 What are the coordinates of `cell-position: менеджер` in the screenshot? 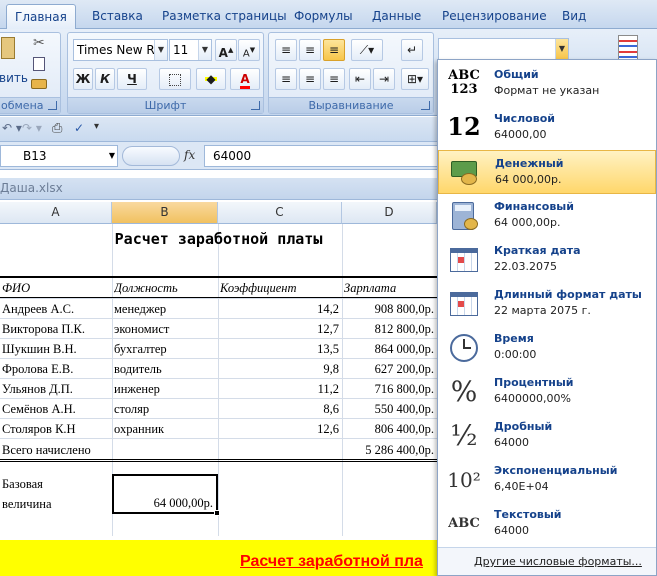 It's located at (166, 309).